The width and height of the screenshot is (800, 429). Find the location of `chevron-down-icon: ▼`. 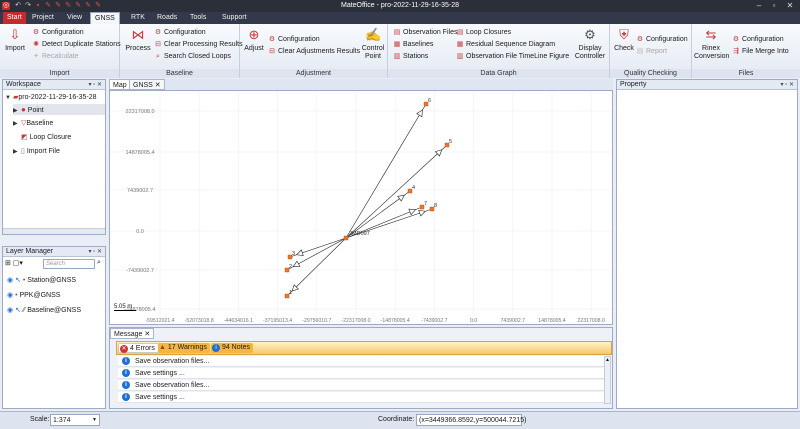

chevron-down-icon: ▼ is located at coordinates (94, 420).